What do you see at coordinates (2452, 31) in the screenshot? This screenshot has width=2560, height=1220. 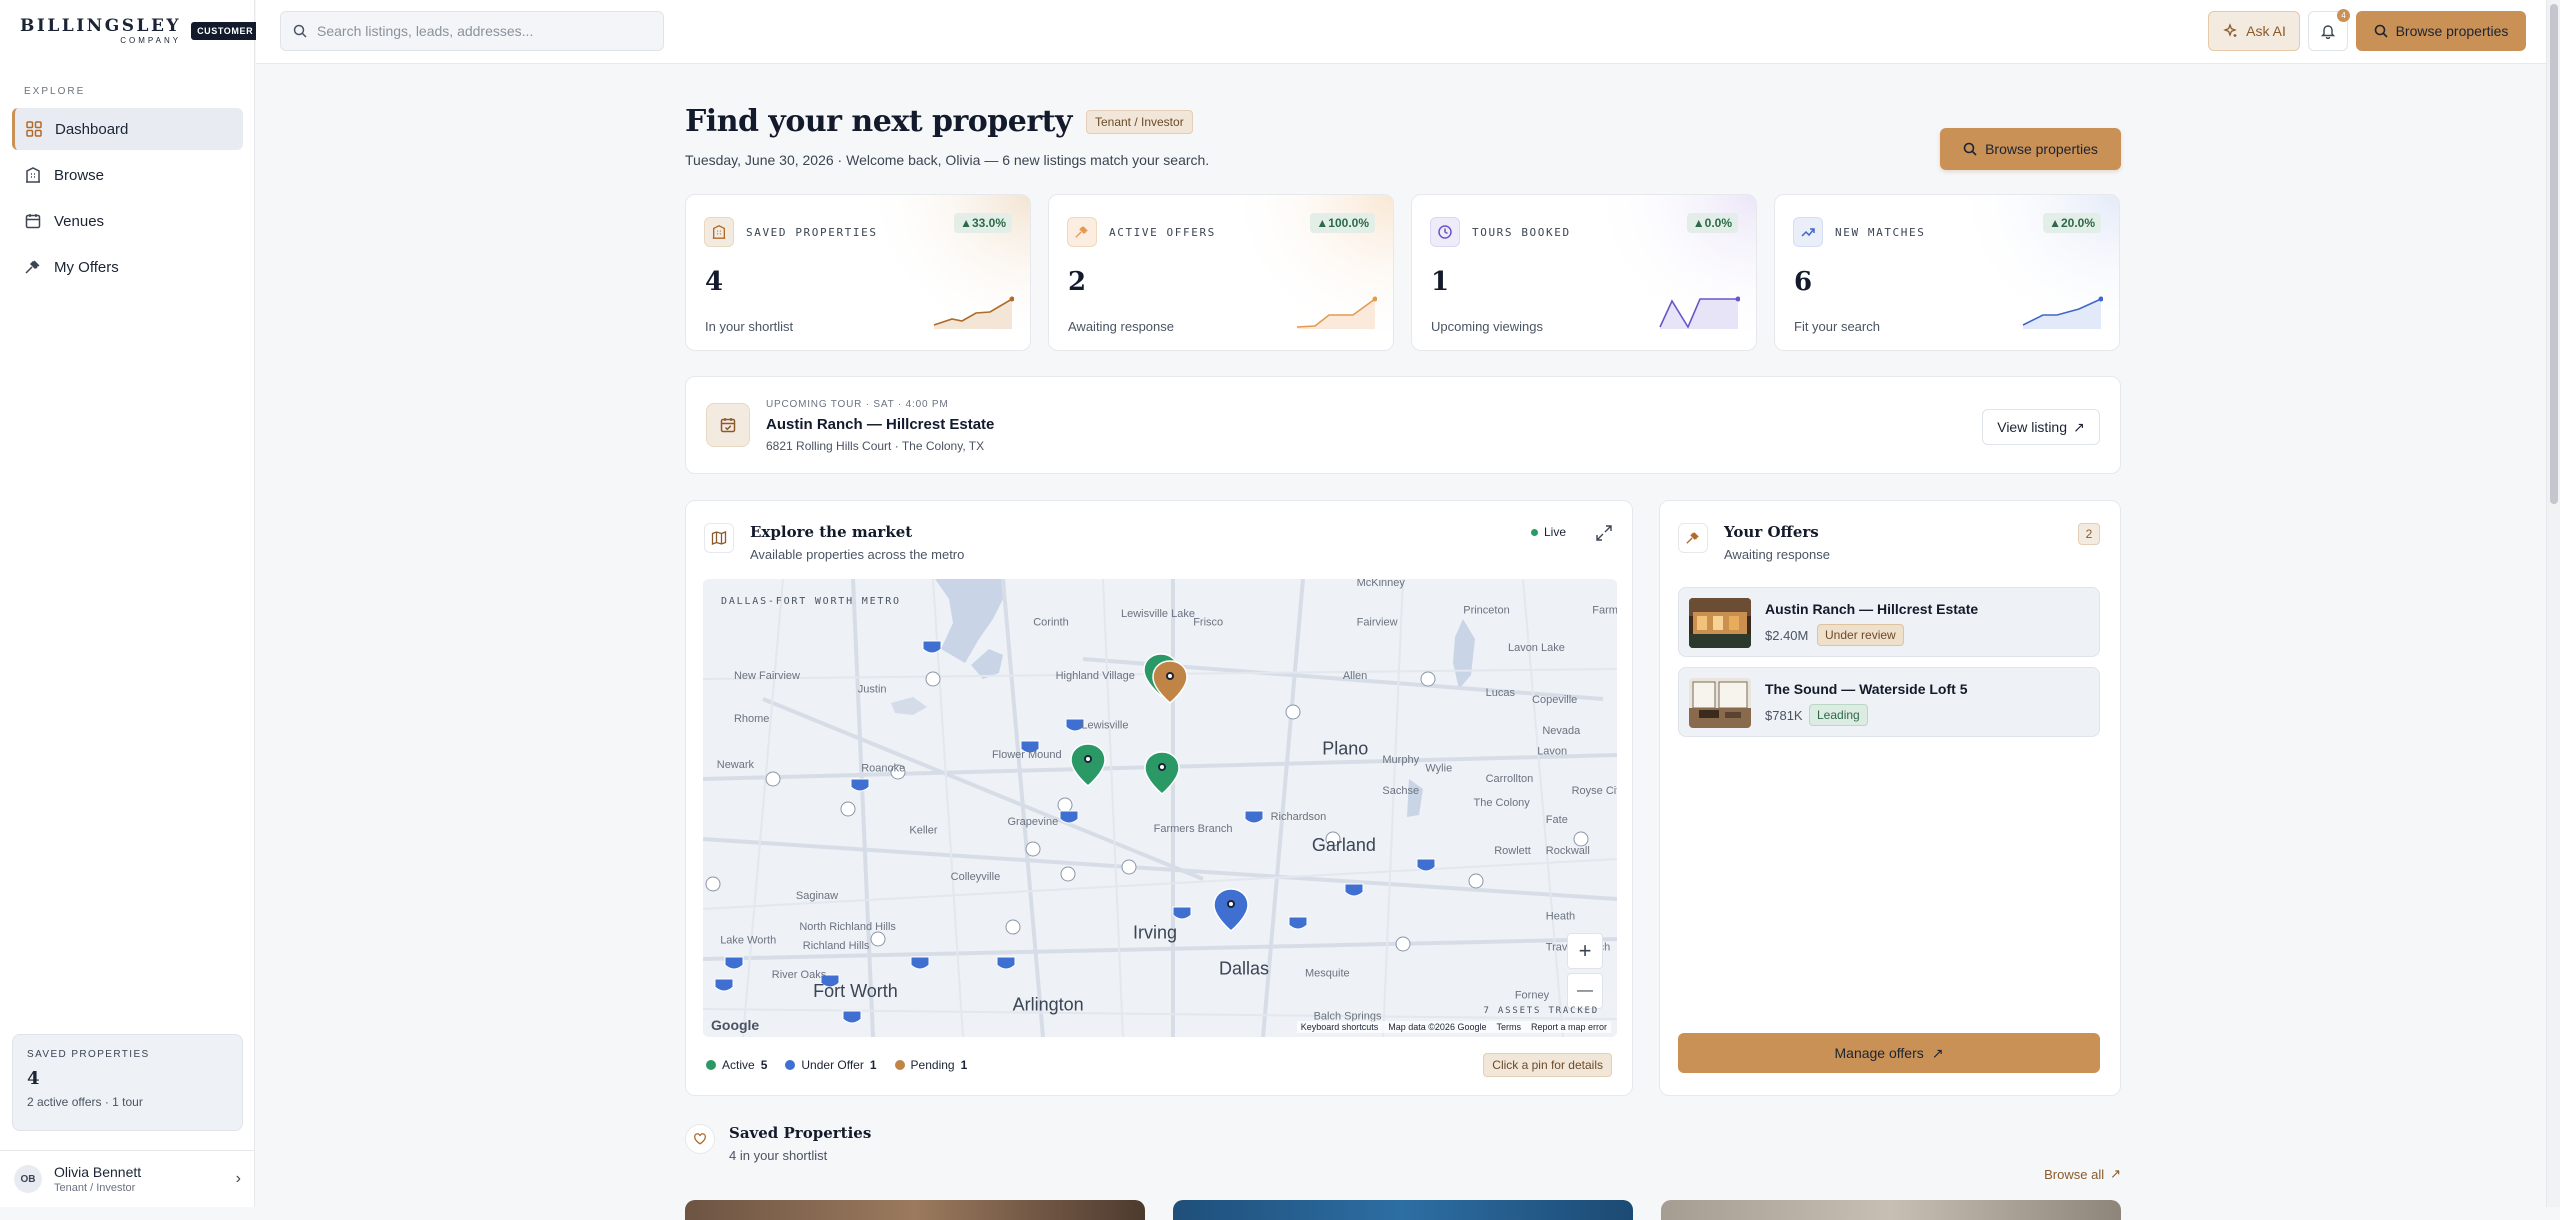 I see `browse-properties-label: Browse properties` at bounding box center [2452, 31].